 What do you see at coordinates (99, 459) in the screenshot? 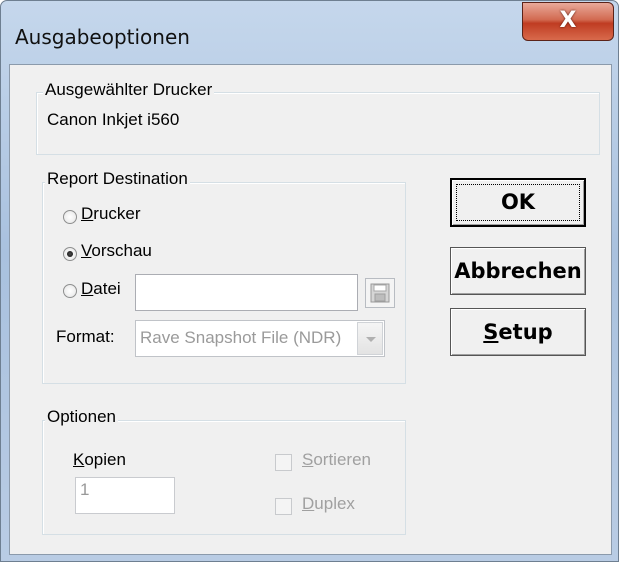
I see `copies-label: Kopien` at bounding box center [99, 459].